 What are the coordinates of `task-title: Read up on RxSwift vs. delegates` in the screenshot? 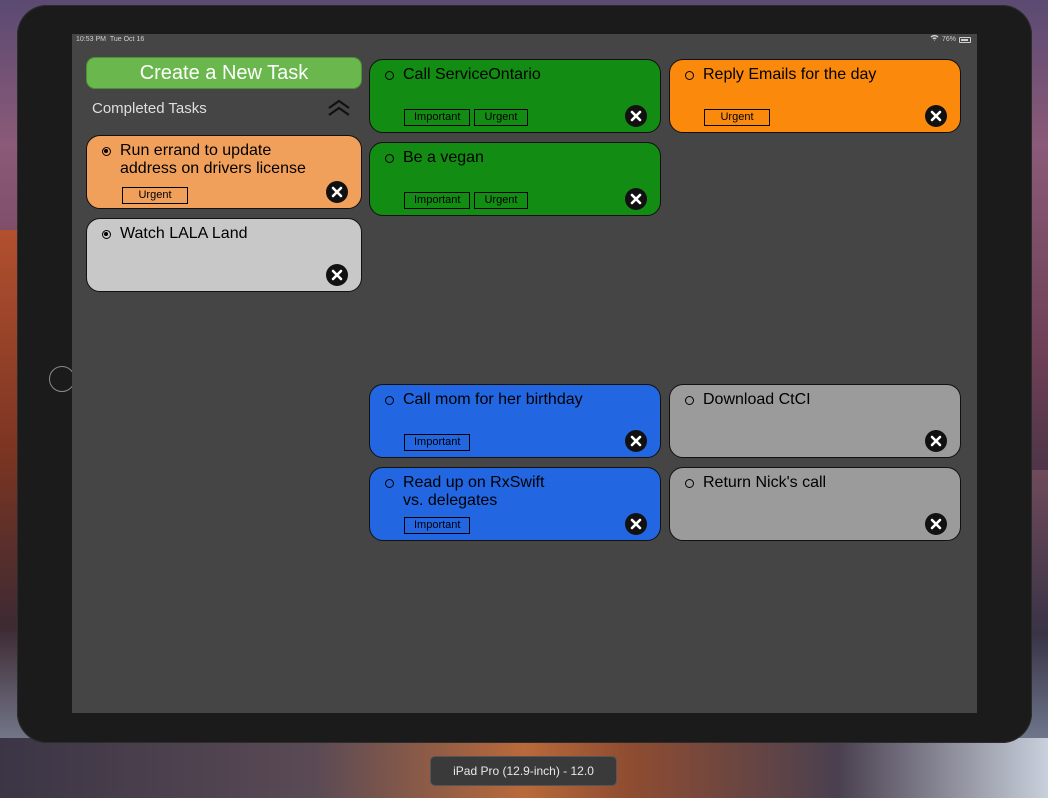 It's located at (474, 491).